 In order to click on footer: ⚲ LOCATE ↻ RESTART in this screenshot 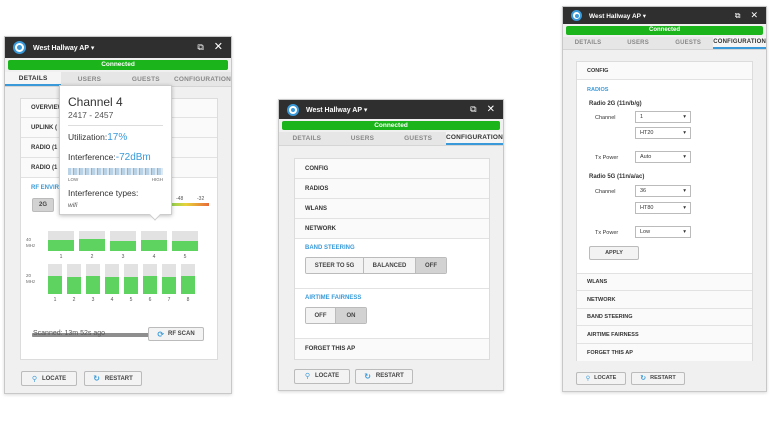, I will do `click(118, 378)`.